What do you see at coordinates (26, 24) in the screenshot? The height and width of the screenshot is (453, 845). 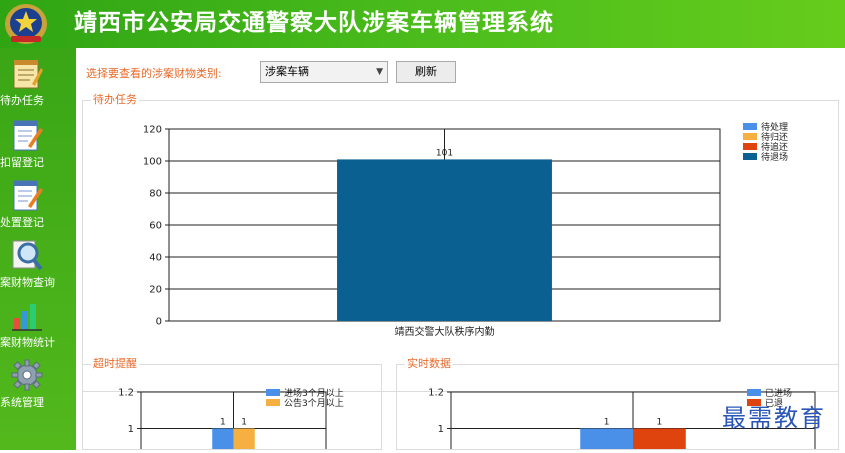 I see `police-emblem-icon` at bounding box center [26, 24].